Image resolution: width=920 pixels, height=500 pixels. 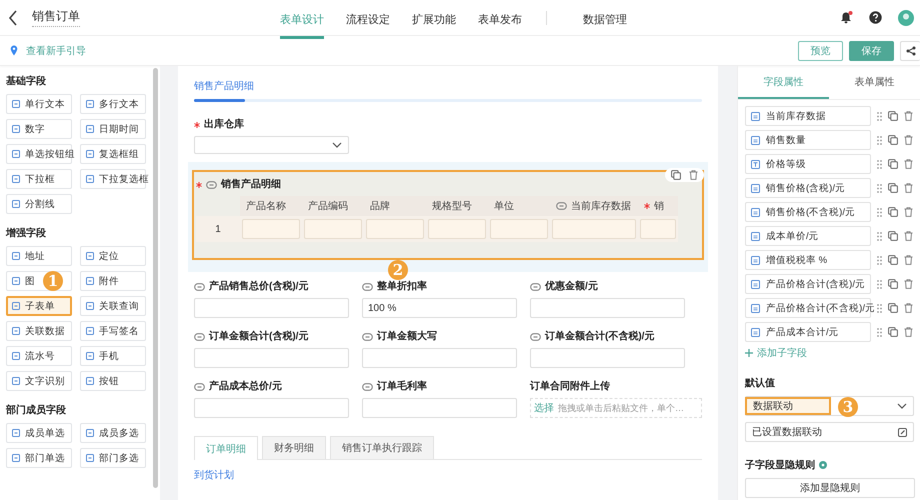 I want to click on subfield-item: 销售数量, so click(x=808, y=140).